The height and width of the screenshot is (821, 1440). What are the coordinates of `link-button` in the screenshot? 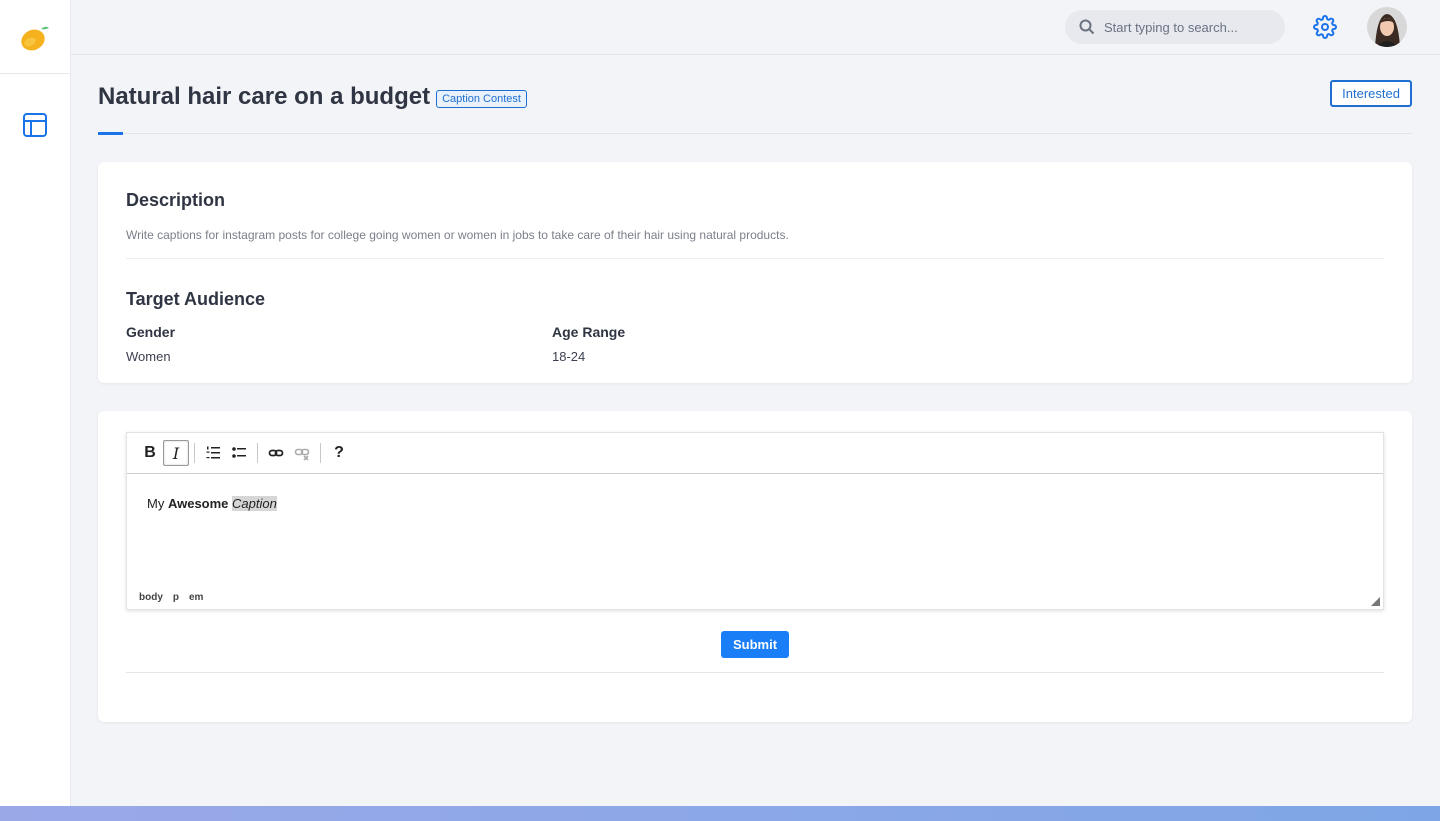 It's located at (276, 453).